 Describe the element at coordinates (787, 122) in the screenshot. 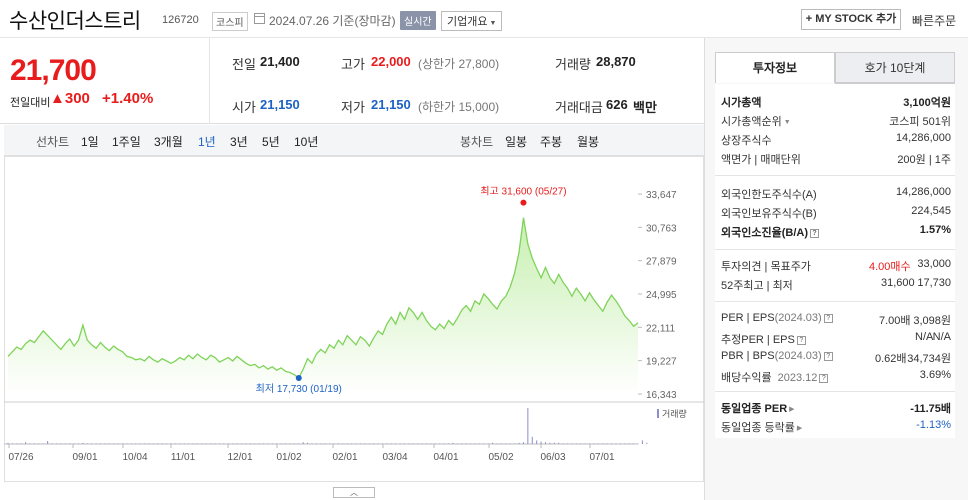

I see `chevron-down-icon: ▼` at that location.